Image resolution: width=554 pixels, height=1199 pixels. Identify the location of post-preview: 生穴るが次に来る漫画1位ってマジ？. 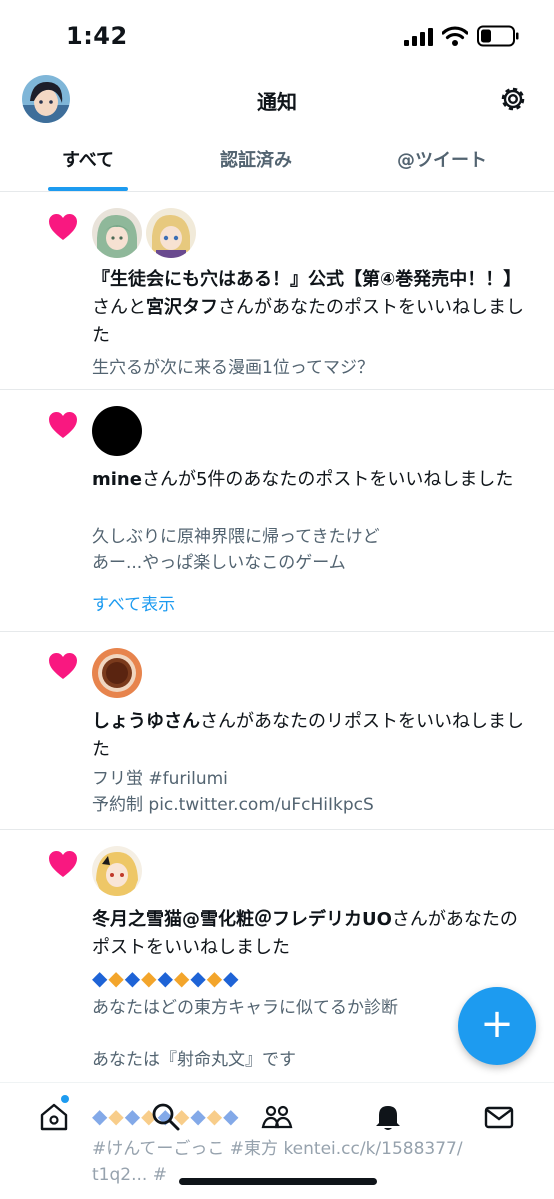
(233, 368).